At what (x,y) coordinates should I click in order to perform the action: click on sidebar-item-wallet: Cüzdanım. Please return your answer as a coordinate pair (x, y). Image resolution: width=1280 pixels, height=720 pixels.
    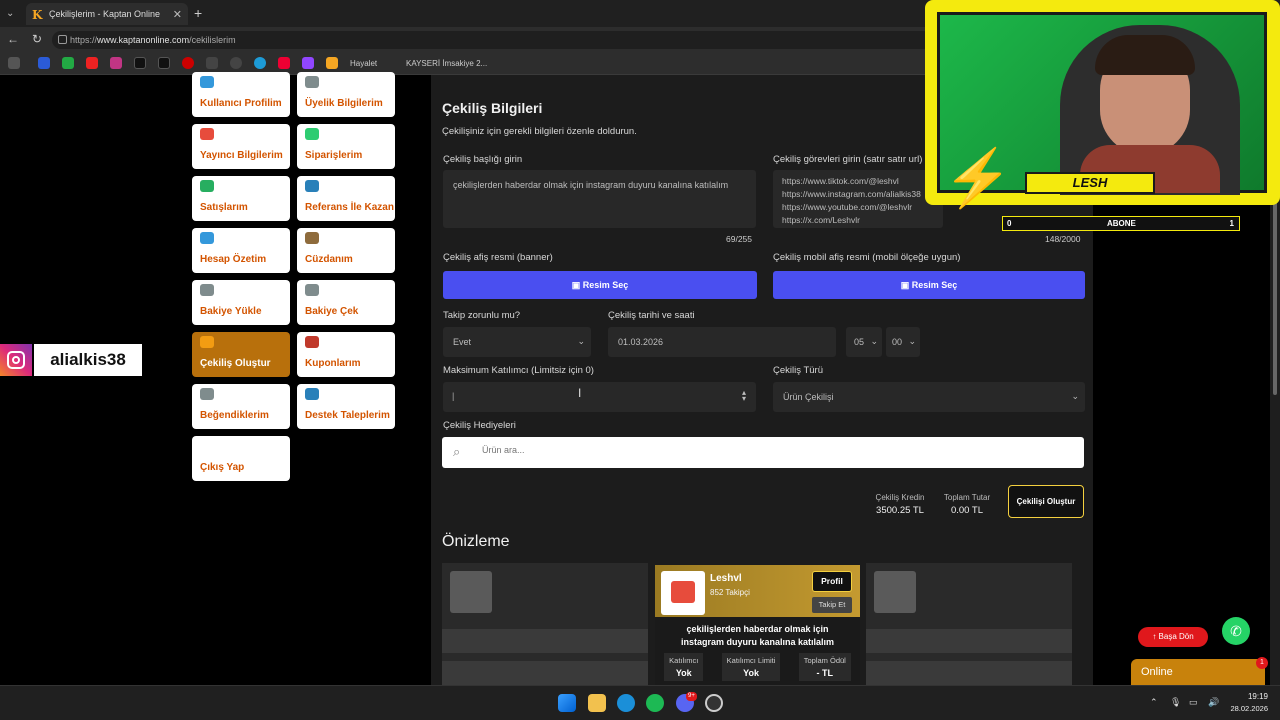
    Looking at the image, I should click on (346, 250).